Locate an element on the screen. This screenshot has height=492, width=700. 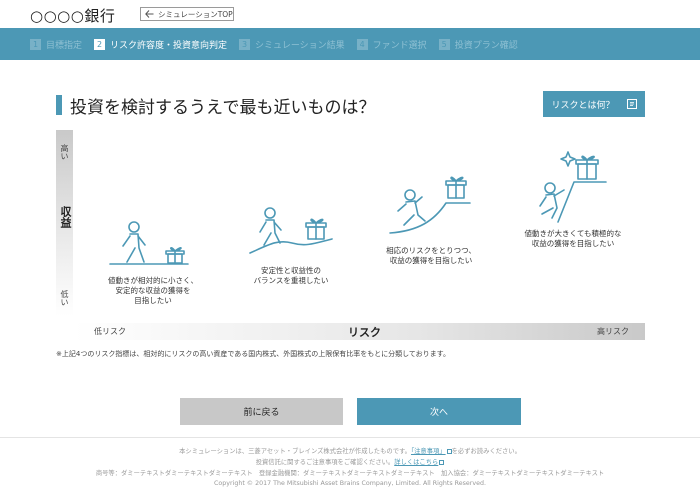
step-label: 投資プラン確認 is located at coordinates (486, 45).